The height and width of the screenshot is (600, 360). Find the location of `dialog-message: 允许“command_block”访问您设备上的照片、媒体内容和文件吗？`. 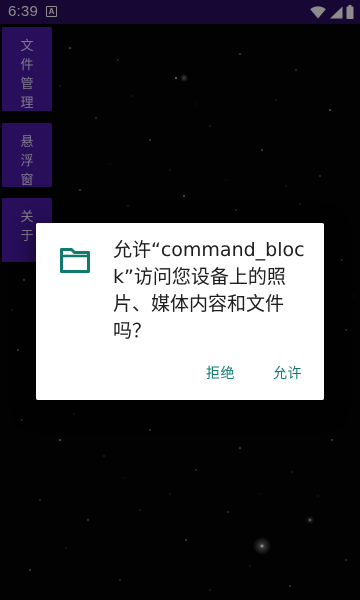

dialog-message: 允许“command_block”访问您设备上的照片、媒体内容和文件吗？ is located at coordinates (209, 290).